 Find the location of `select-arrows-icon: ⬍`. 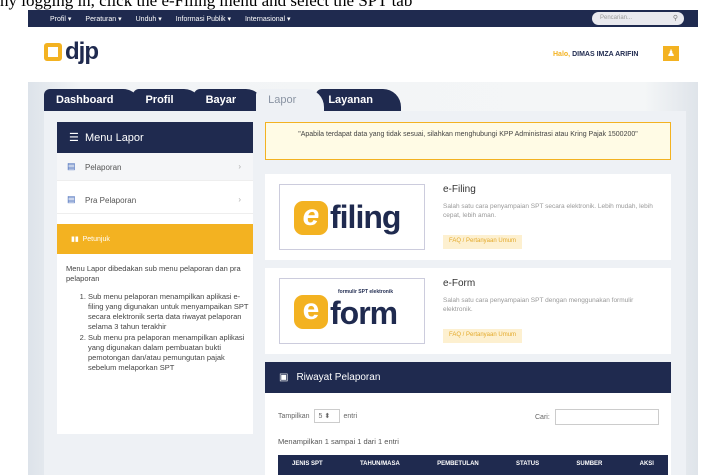

select-arrows-icon: ⬍ is located at coordinates (327, 416).